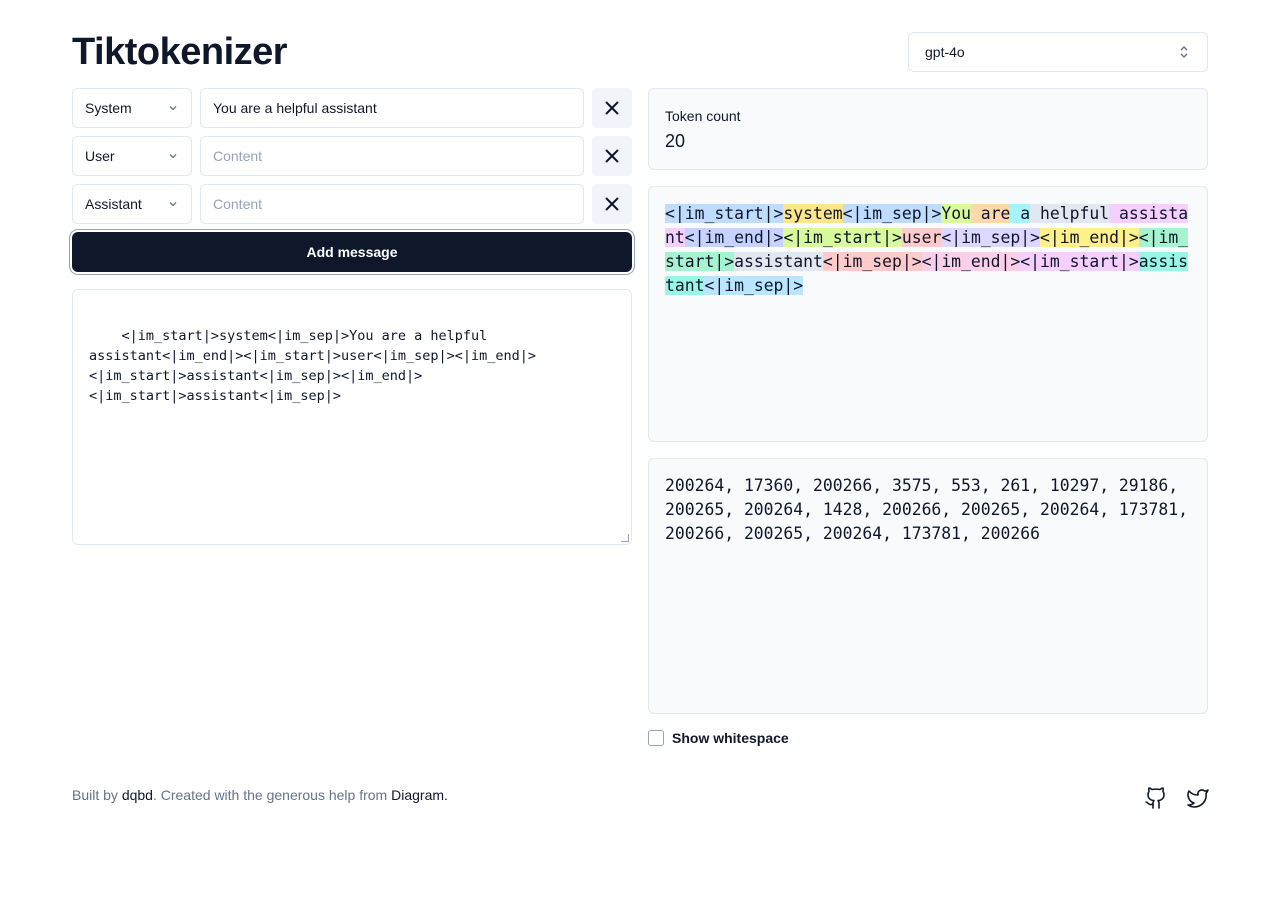  Describe the element at coordinates (921, 237) in the screenshot. I see `token-chip: user` at that location.